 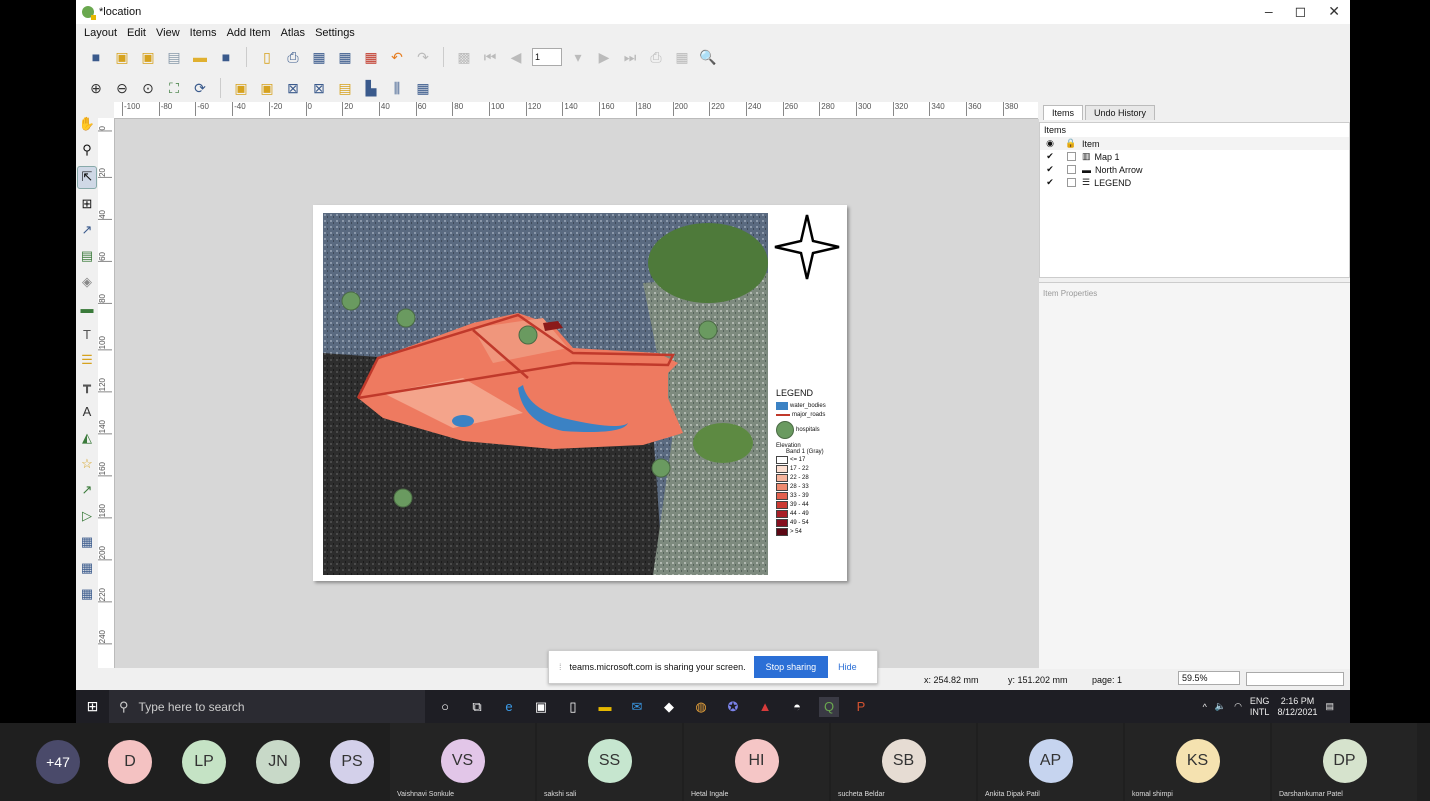 What do you see at coordinates (87, 177) in the screenshot?
I see `select-move-icon: ⇱` at bounding box center [87, 177].